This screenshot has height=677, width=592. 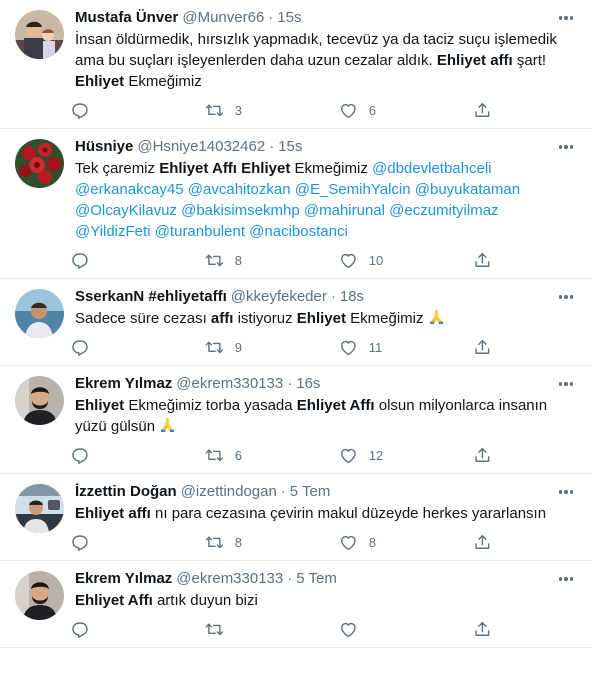 What do you see at coordinates (308, 384) in the screenshot?
I see `timestamp: 16s` at bounding box center [308, 384].